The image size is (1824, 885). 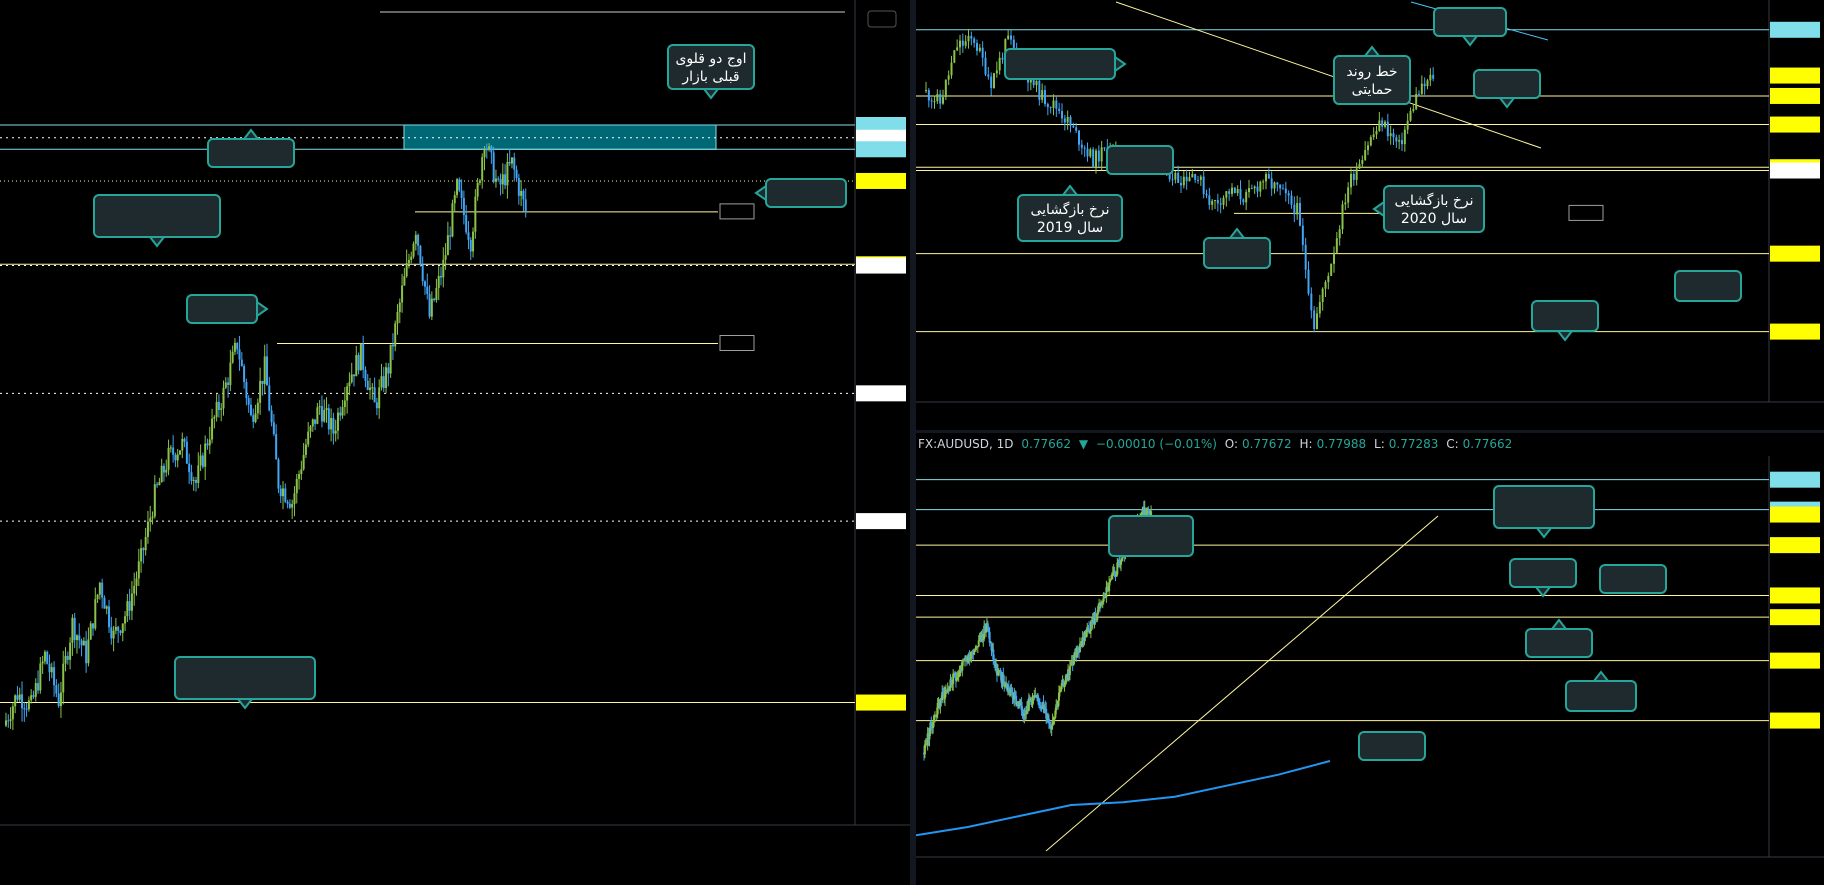 What do you see at coordinates (1156, 444) in the screenshot?
I see `legend-change: −0.00010 (−0.01%)` at bounding box center [1156, 444].